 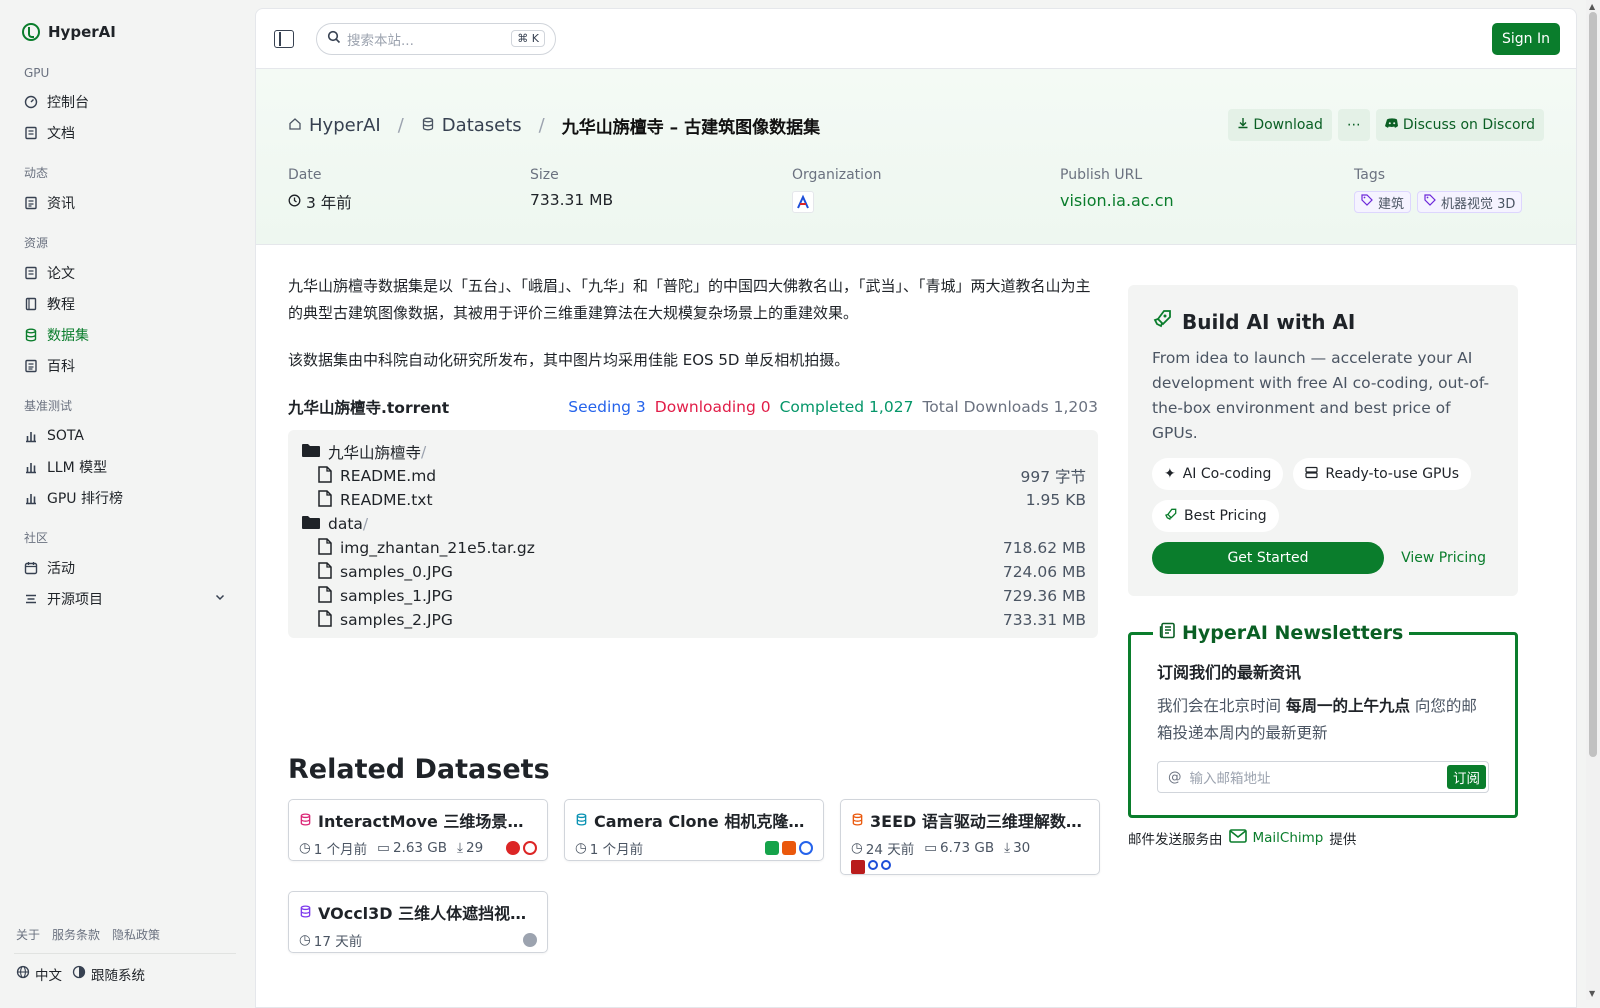 What do you see at coordinates (1207, 200) in the screenshot?
I see `publish-url-link: vision.ia.ac.cn` at bounding box center [1207, 200].